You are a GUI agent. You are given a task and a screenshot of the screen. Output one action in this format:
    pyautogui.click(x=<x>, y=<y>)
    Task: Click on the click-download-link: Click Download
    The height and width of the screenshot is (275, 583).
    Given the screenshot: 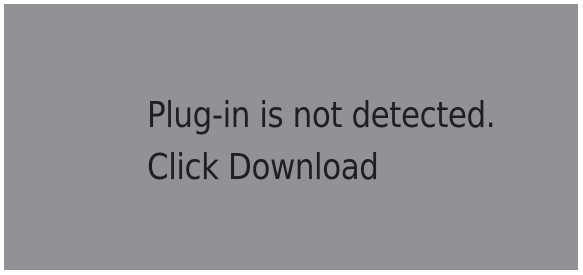 What is the action you would take?
    pyautogui.click(x=321, y=168)
    